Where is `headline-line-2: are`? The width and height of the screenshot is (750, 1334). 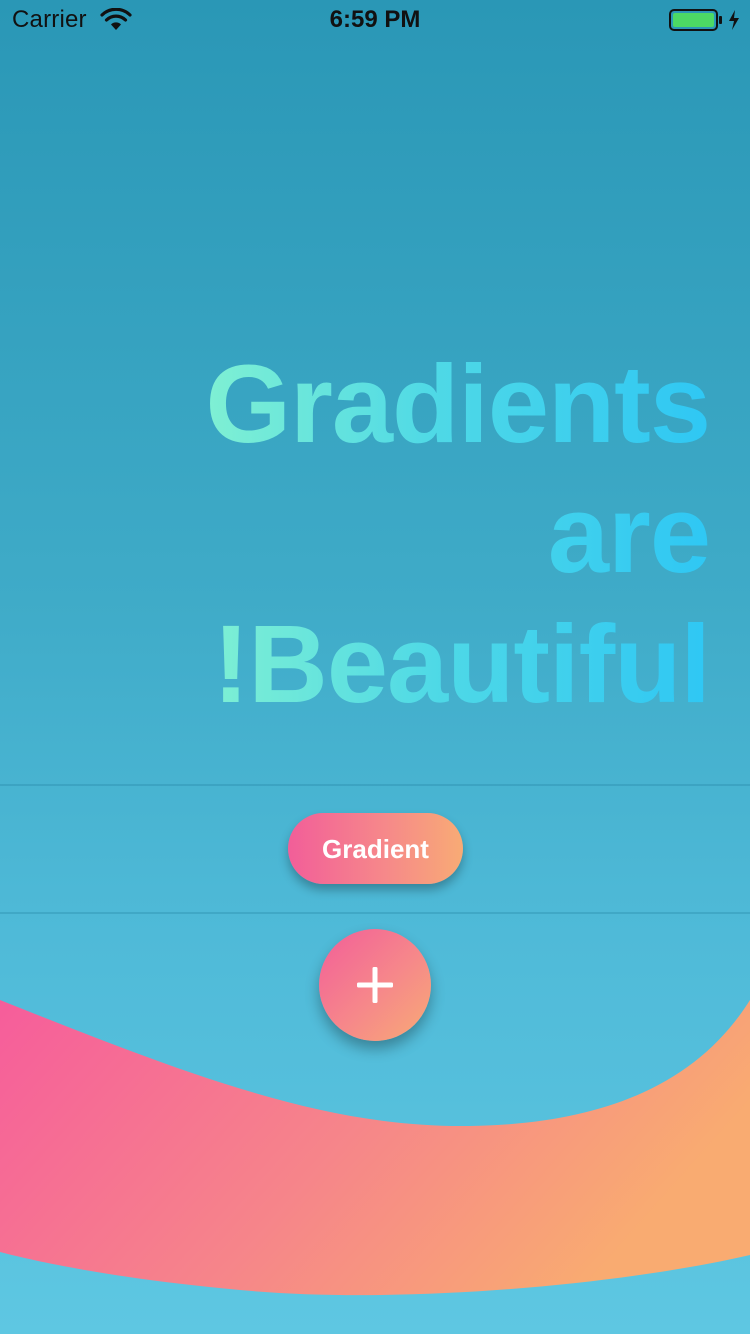 headline-line-2: are is located at coordinates (458, 535).